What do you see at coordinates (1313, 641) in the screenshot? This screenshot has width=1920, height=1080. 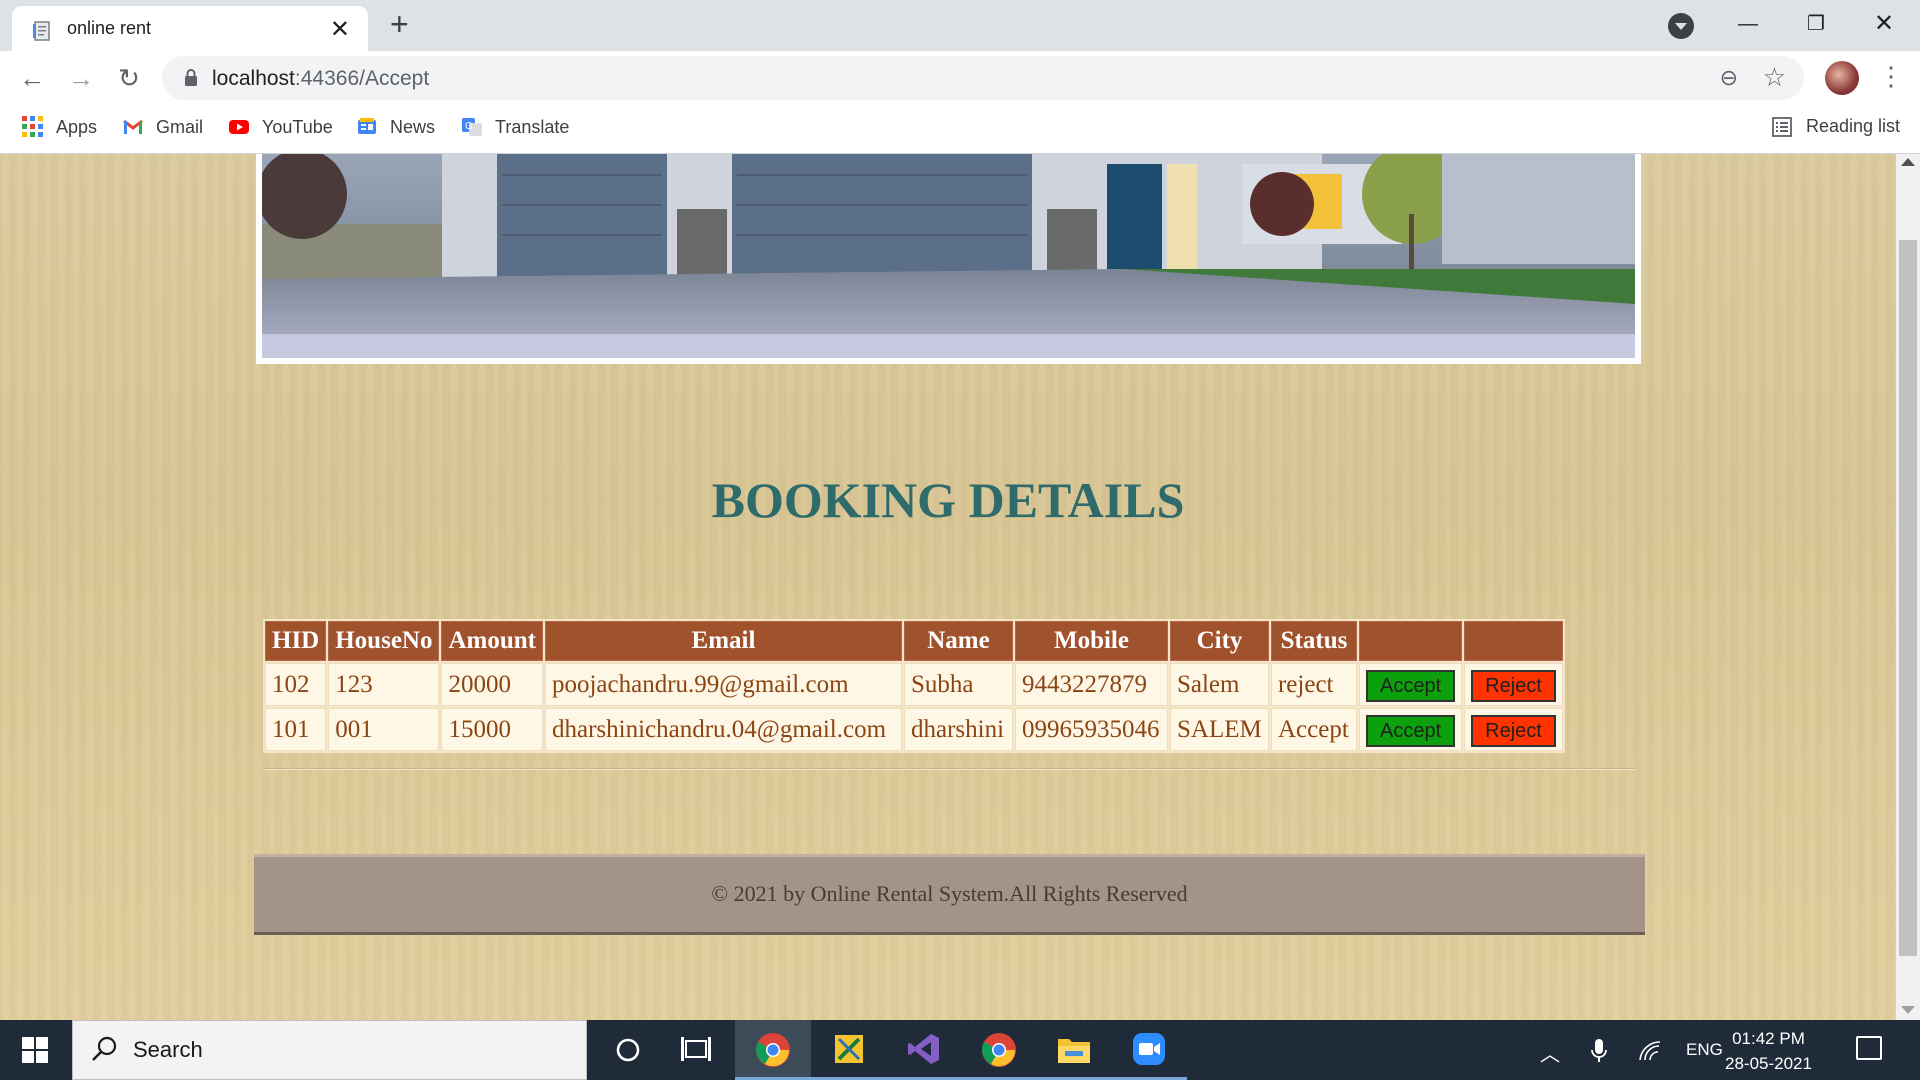 I see `column-header-status: Status` at bounding box center [1313, 641].